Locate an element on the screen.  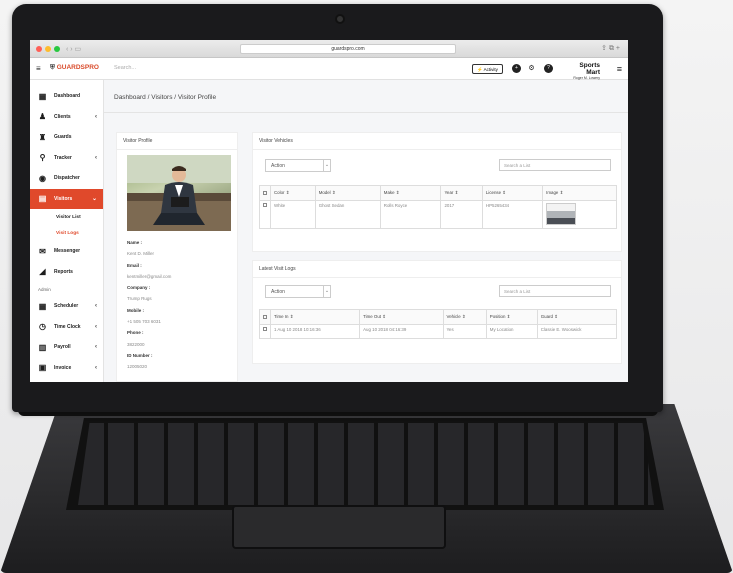
field-mobile-value: +1 505 703 6031 is located at coordinates (144, 322).